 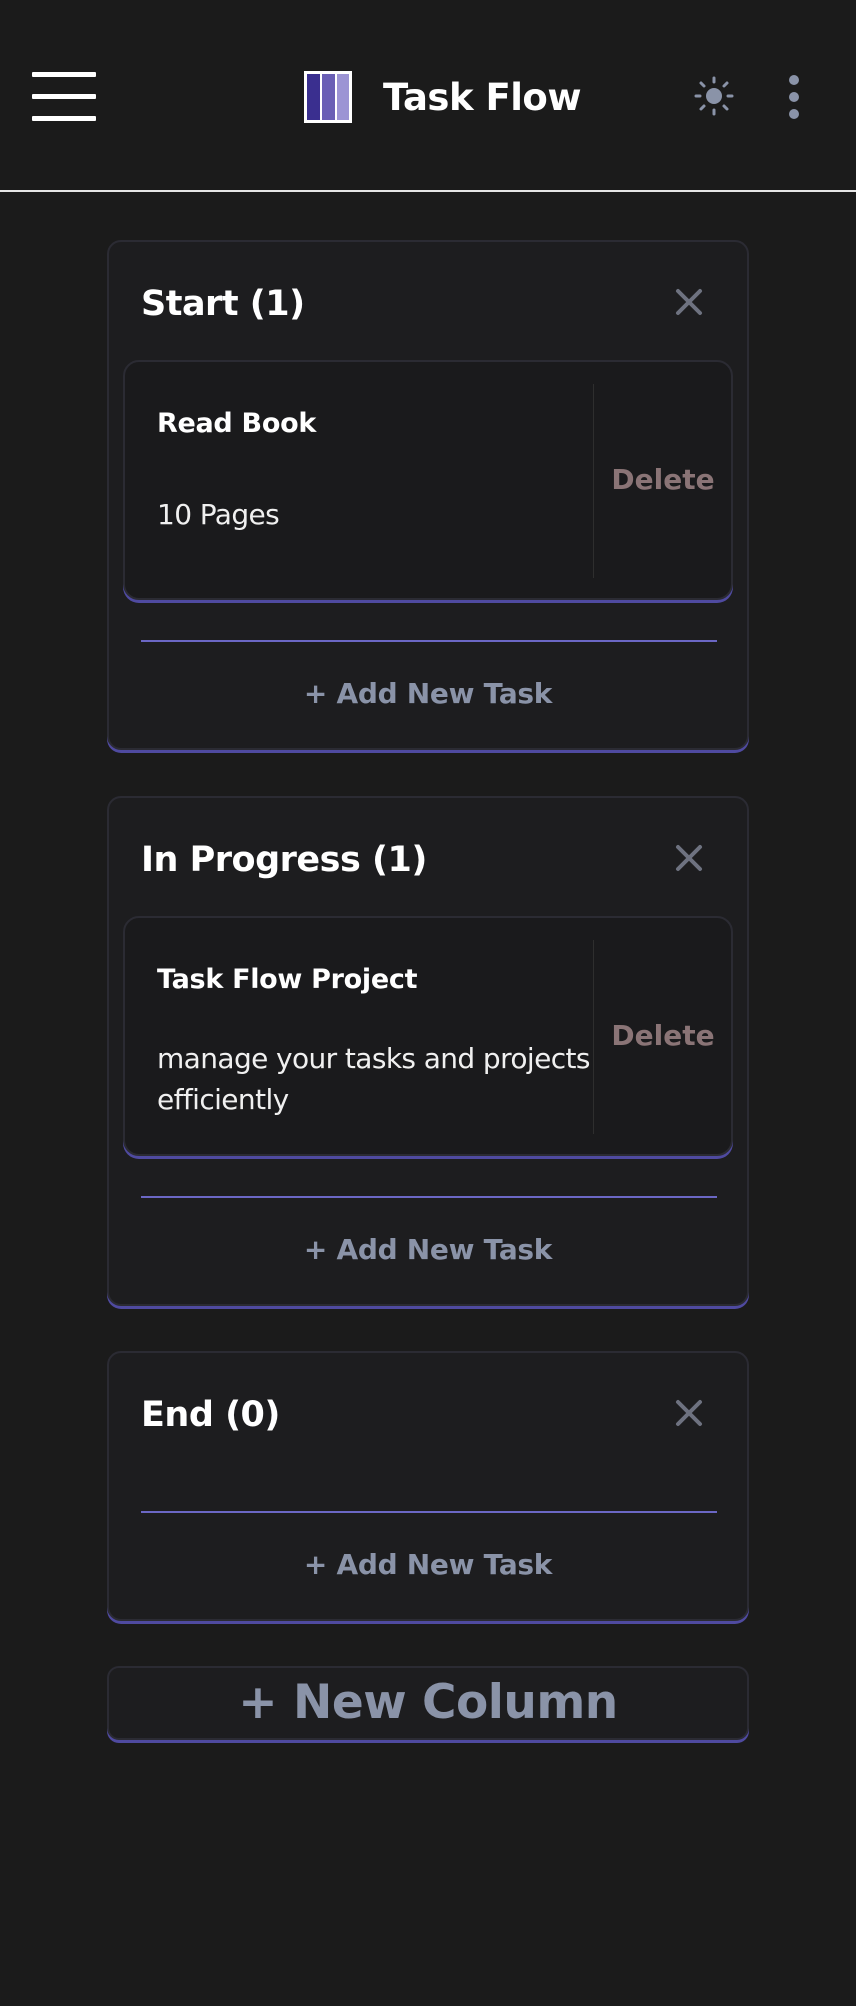 What do you see at coordinates (287, 979) in the screenshot?
I see `task-title: Task Flow Project` at bounding box center [287, 979].